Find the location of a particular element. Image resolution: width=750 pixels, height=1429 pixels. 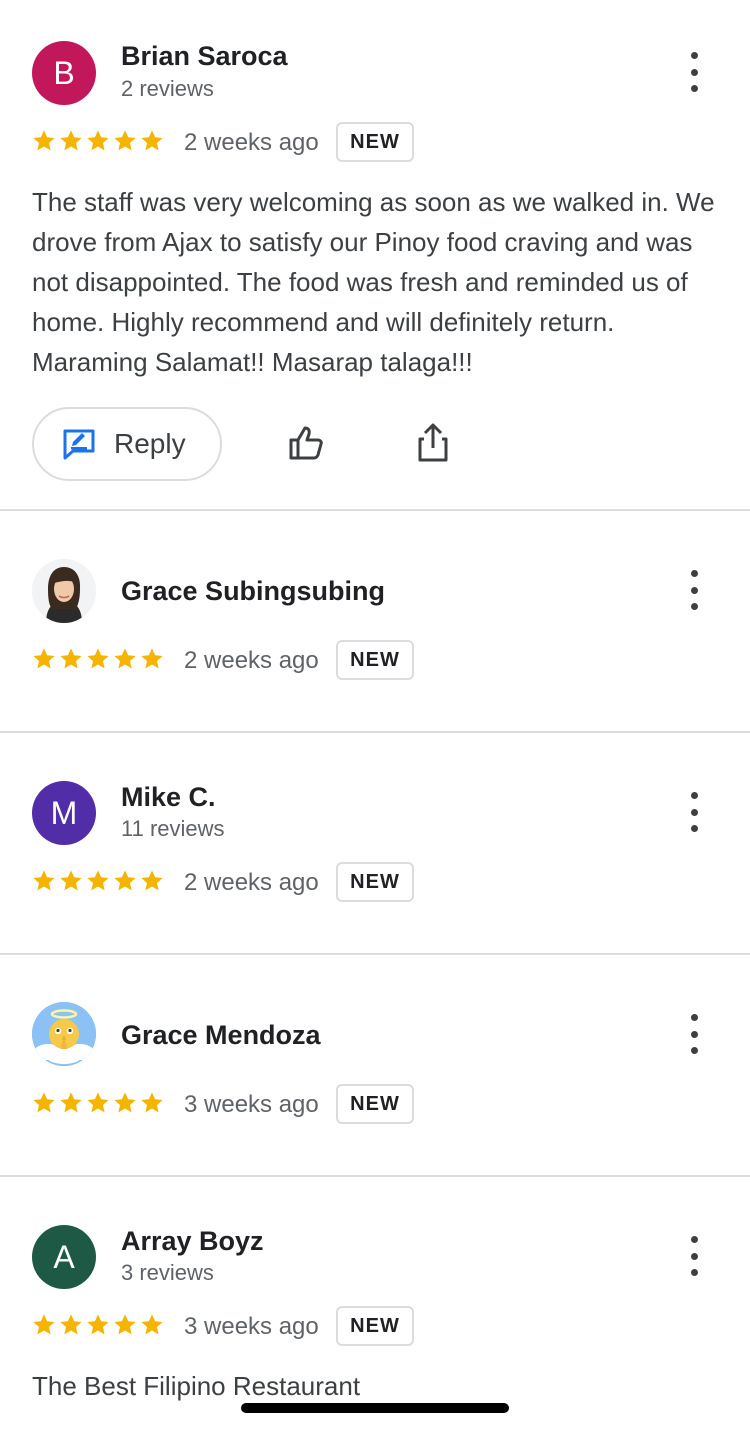

thumbs-up-icon is located at coordinates (306, 443).